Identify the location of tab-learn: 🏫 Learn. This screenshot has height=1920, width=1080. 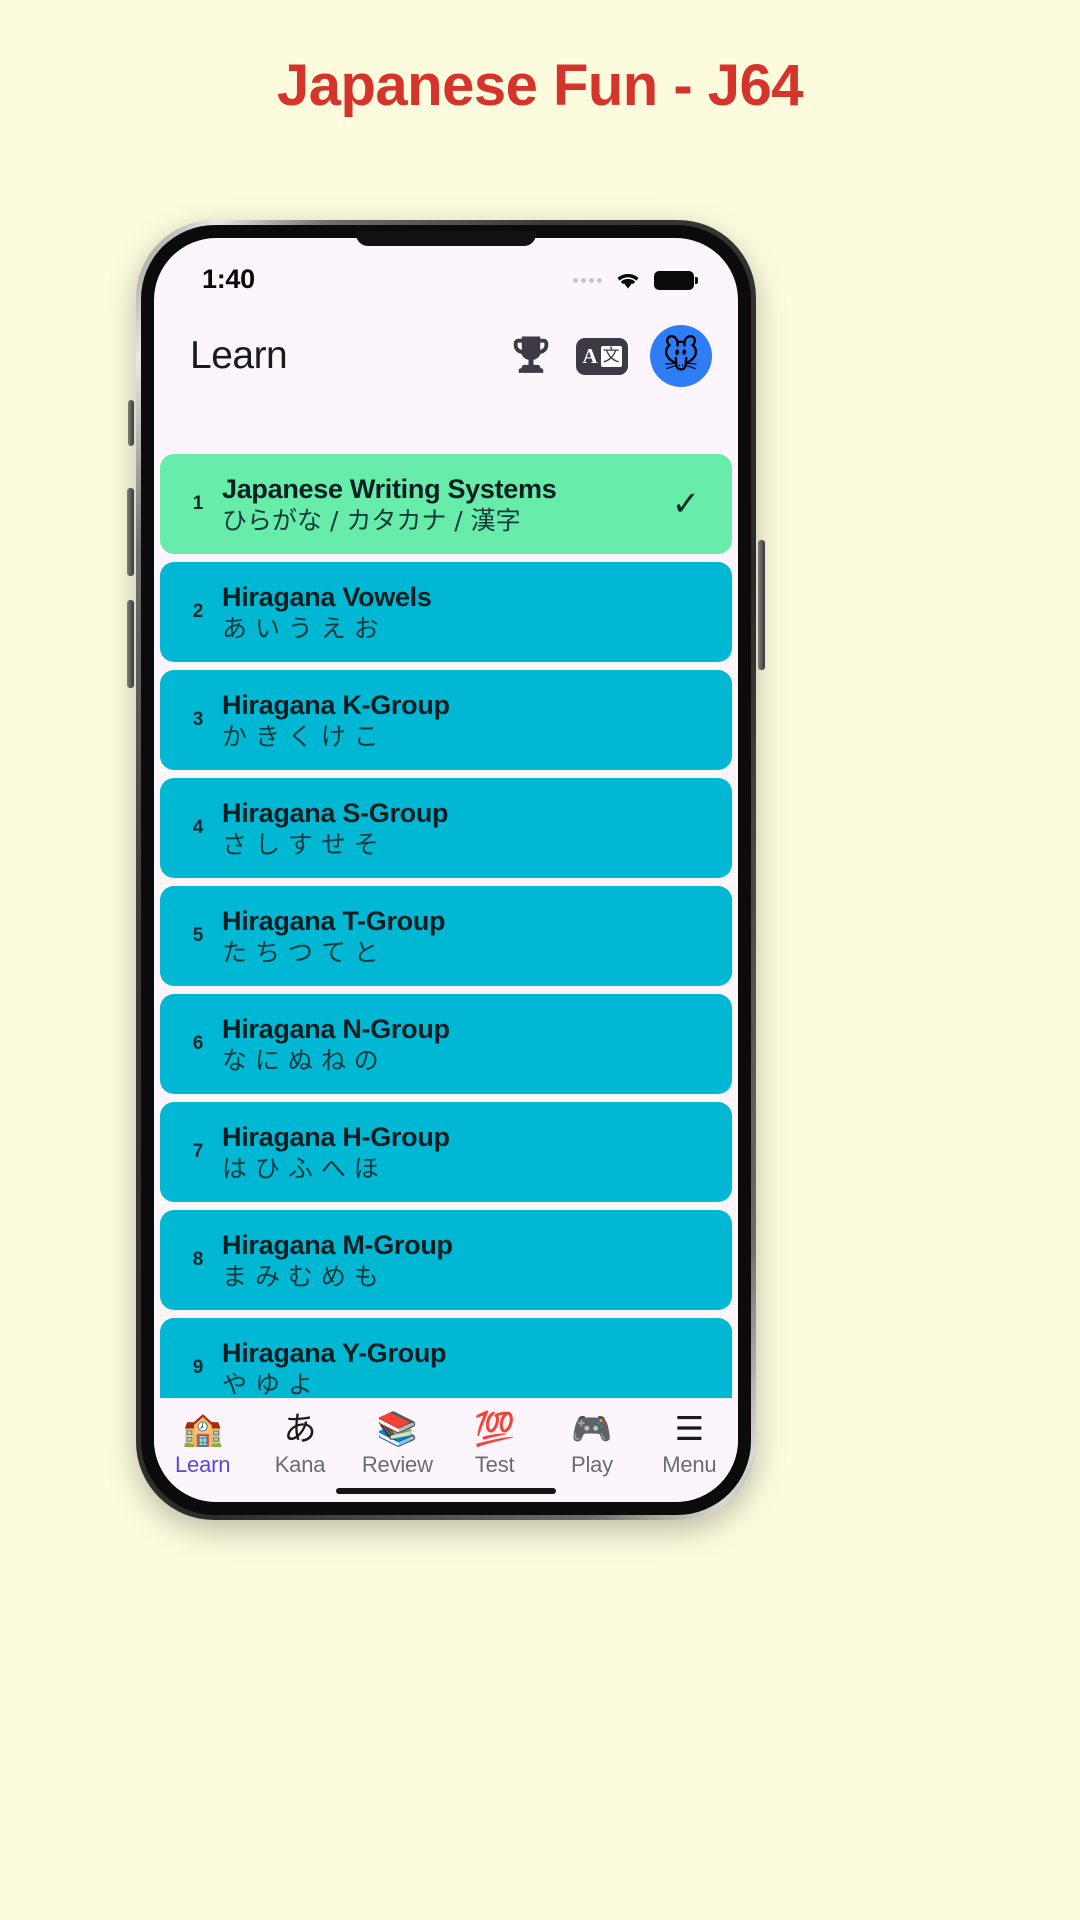
(202, 1443).